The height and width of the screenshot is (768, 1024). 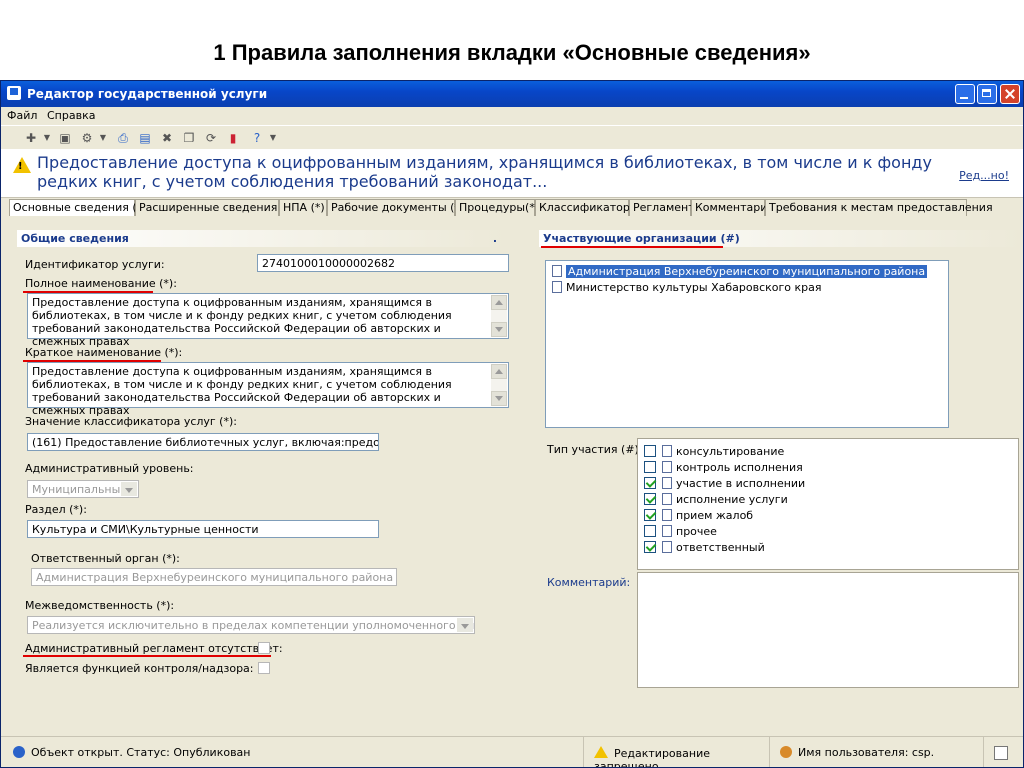 I want to click on tab-extended: Расширенные сведения (*), so click(x=215, y=207).